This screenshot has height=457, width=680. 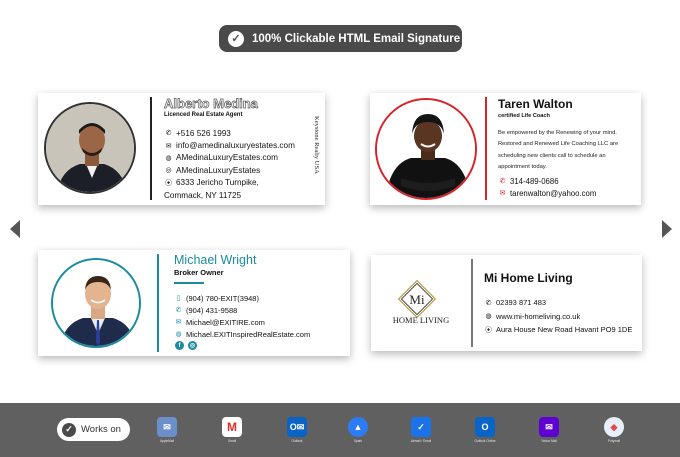 I want to click on contact-website: ◍ AMedinaLuxuryEstates.com, so click(x=229, y=158).